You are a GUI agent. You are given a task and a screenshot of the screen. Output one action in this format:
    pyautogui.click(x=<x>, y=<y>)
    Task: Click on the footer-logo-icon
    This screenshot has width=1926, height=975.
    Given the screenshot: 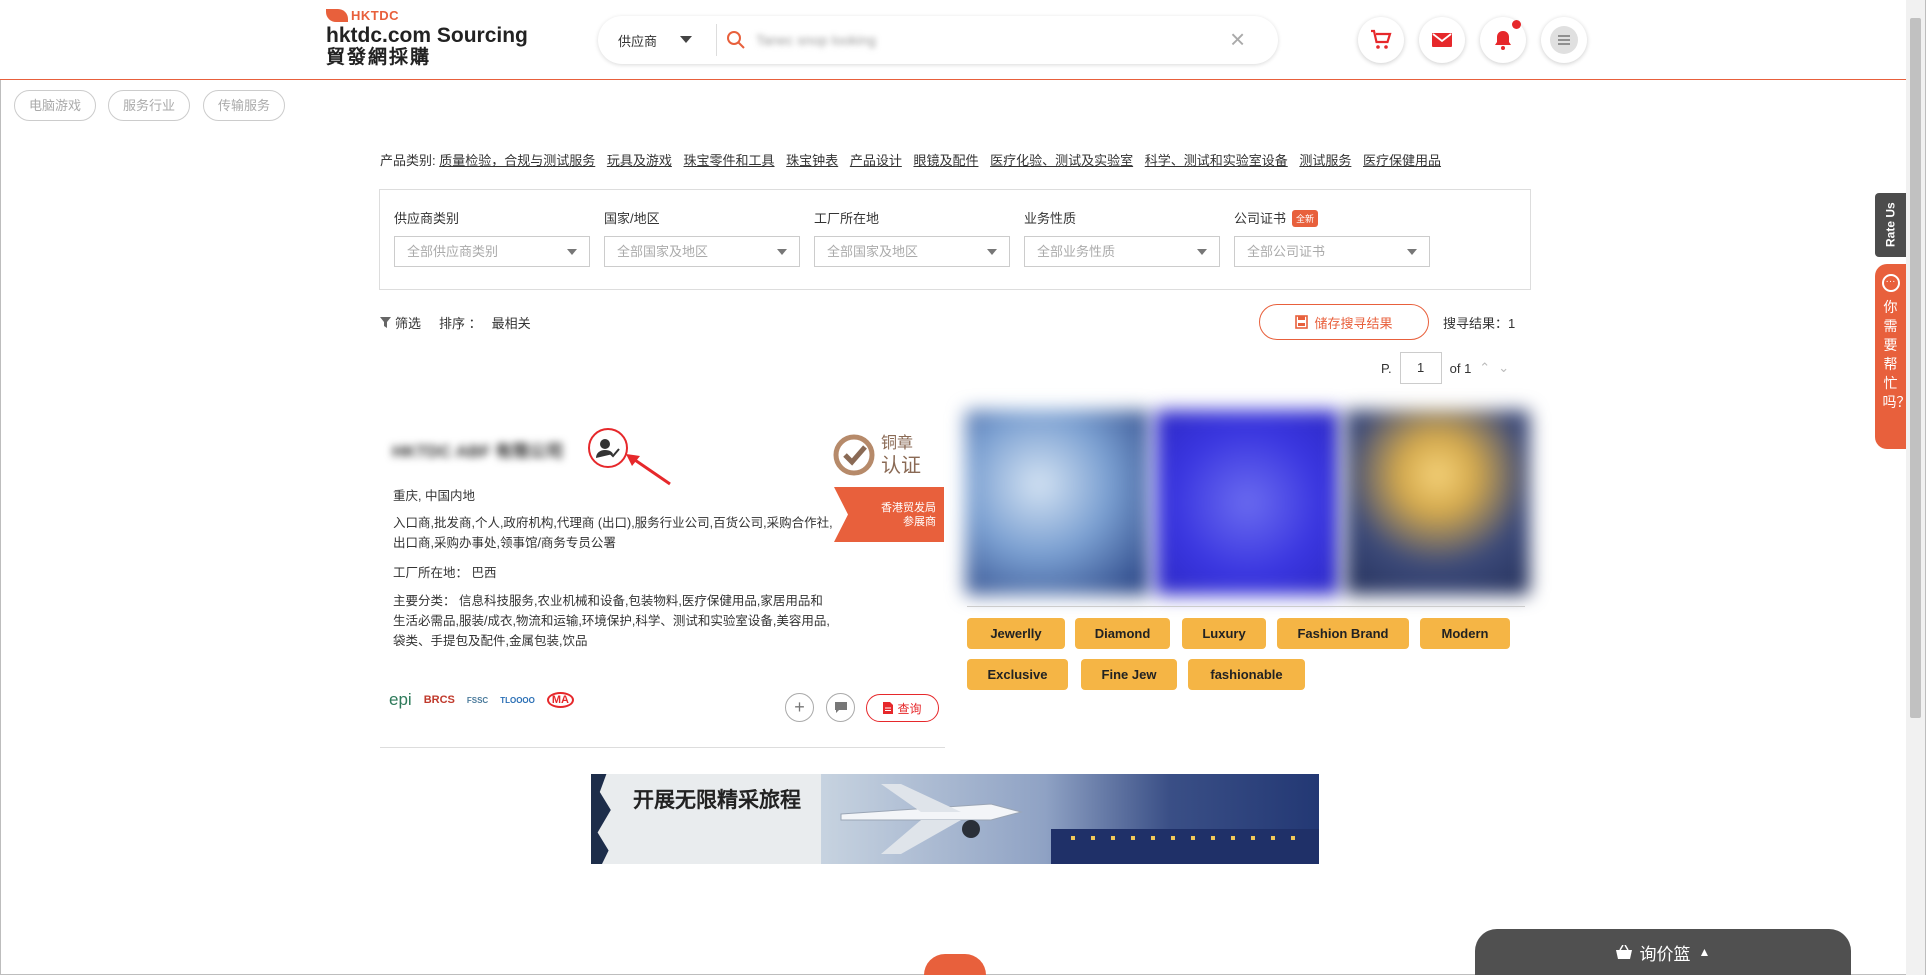 What is the action you would take?
    pyautogui.click(x=955, y=964)
    